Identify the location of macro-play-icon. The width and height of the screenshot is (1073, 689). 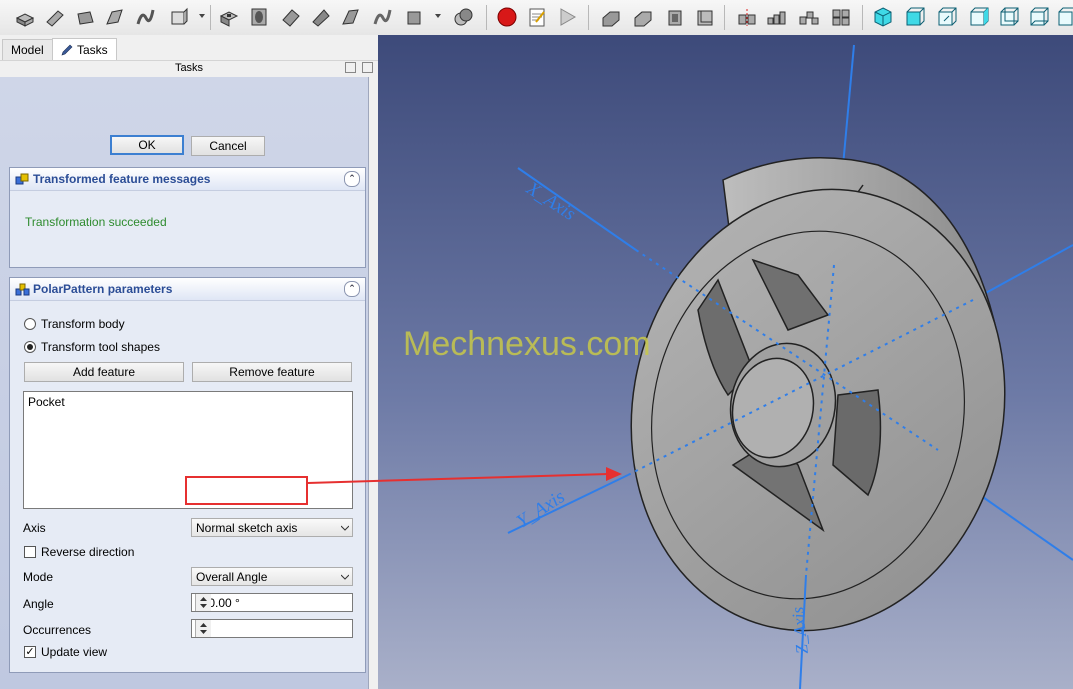
(567, 17).